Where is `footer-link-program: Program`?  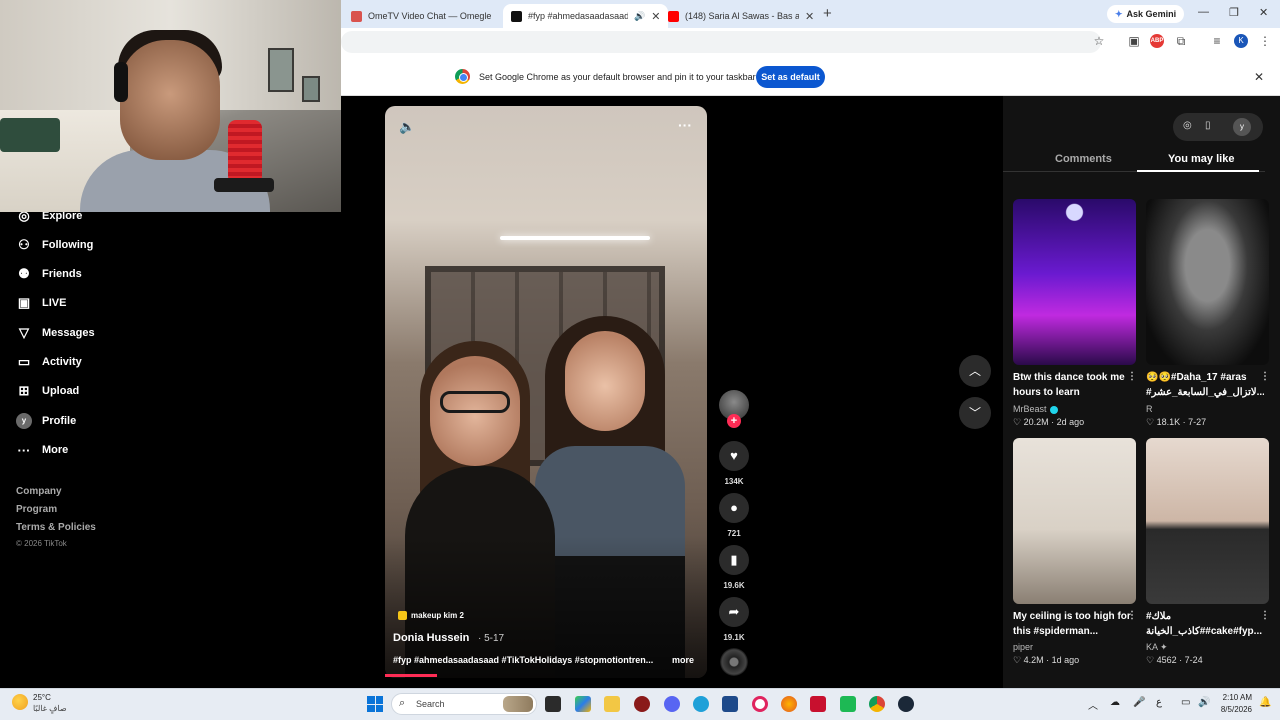 footer-link-program: Program is located at coordinates (36, 509).